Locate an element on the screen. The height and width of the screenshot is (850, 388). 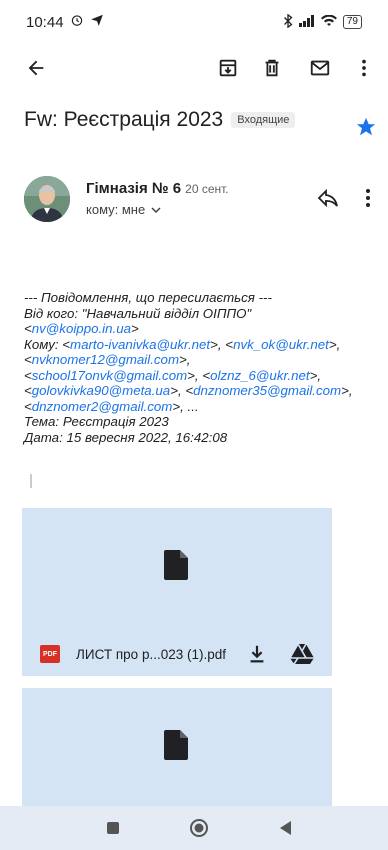
quote-divider is located at coordinates (31, 481).